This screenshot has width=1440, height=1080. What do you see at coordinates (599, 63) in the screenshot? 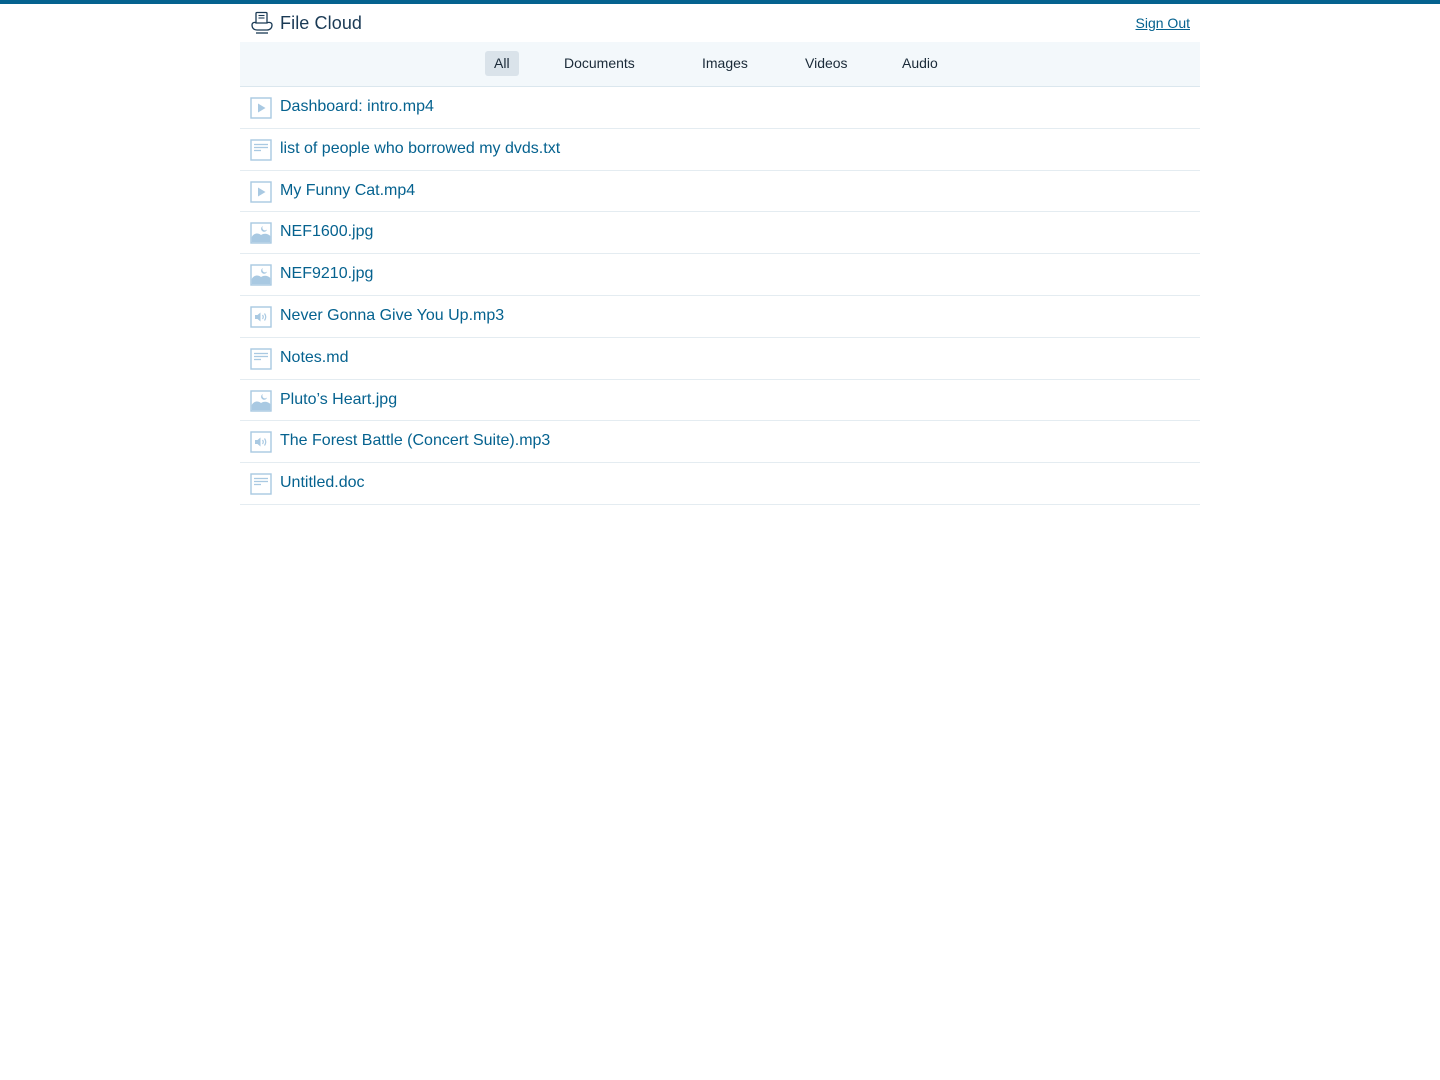
I see `tab-documents: Documents` at bounding box center [599, 63].